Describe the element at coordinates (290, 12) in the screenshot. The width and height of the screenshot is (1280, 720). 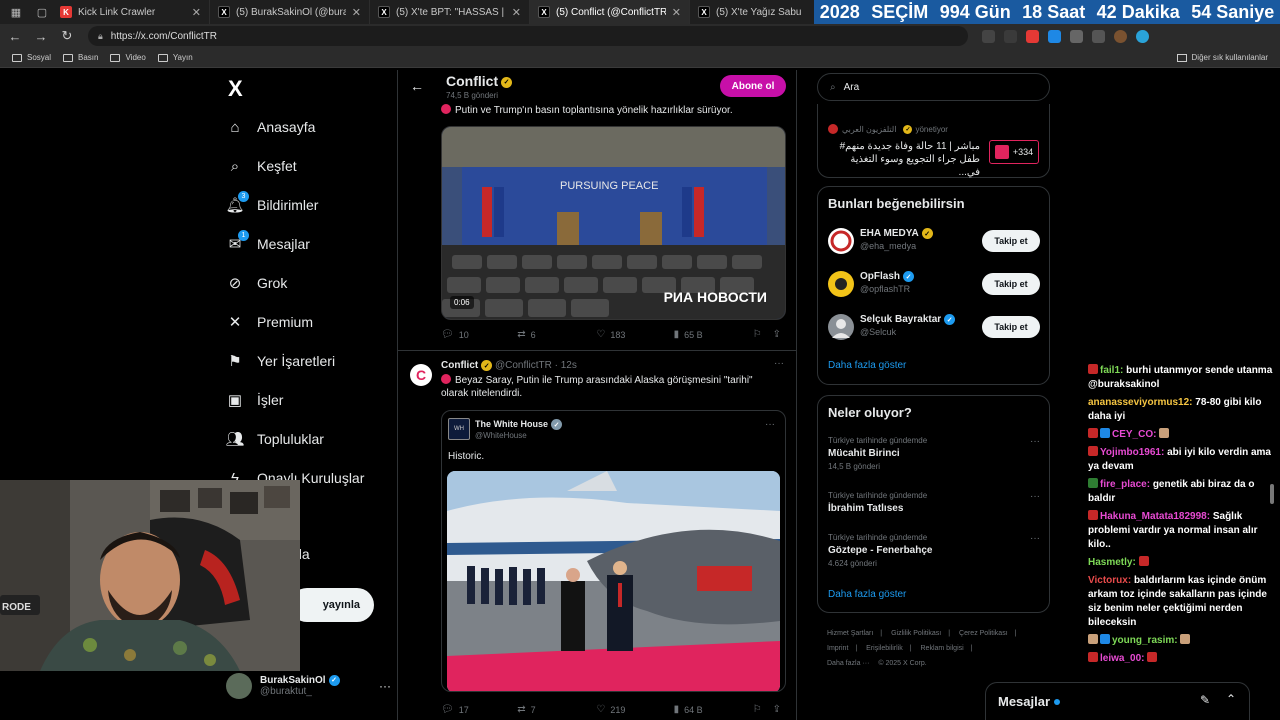
I see `browser-tab: X (5) BurakSakinOl (@buraktut_) / X ✕` at that location.